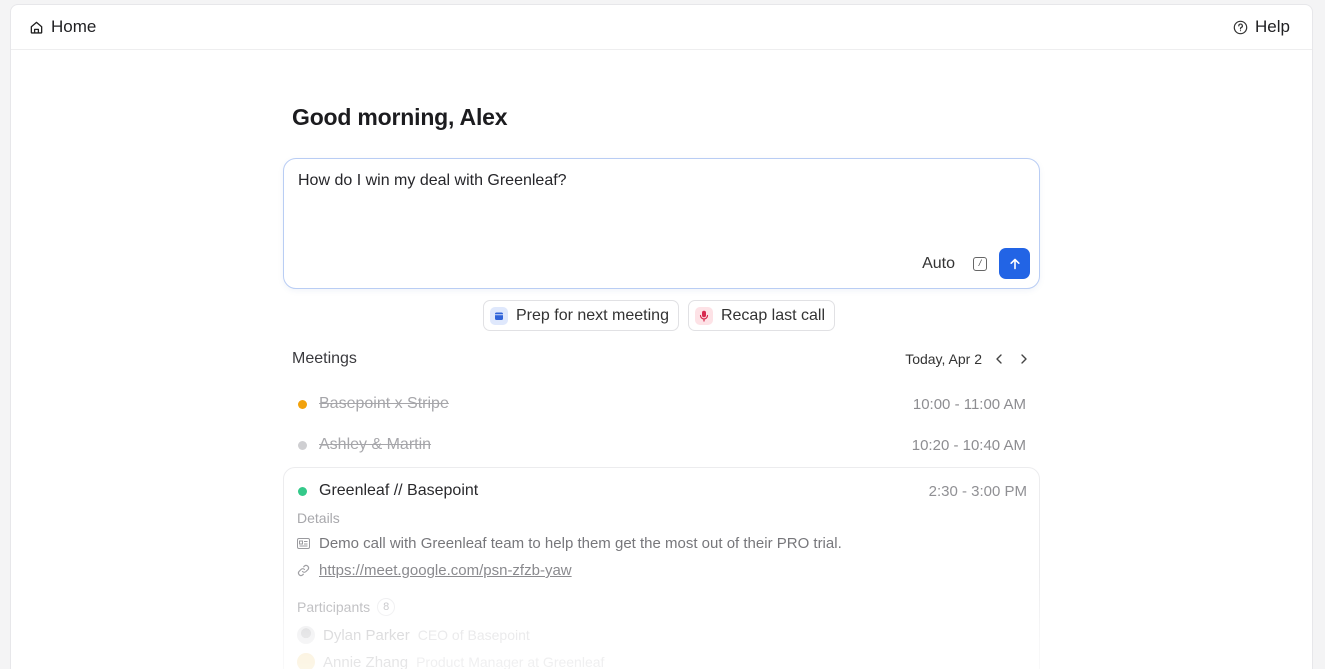 The height and width of the screenshot is (669, 1325). Describe the element at coordinates (658, 181) in the screenshot. I see `ask-input` at that location.